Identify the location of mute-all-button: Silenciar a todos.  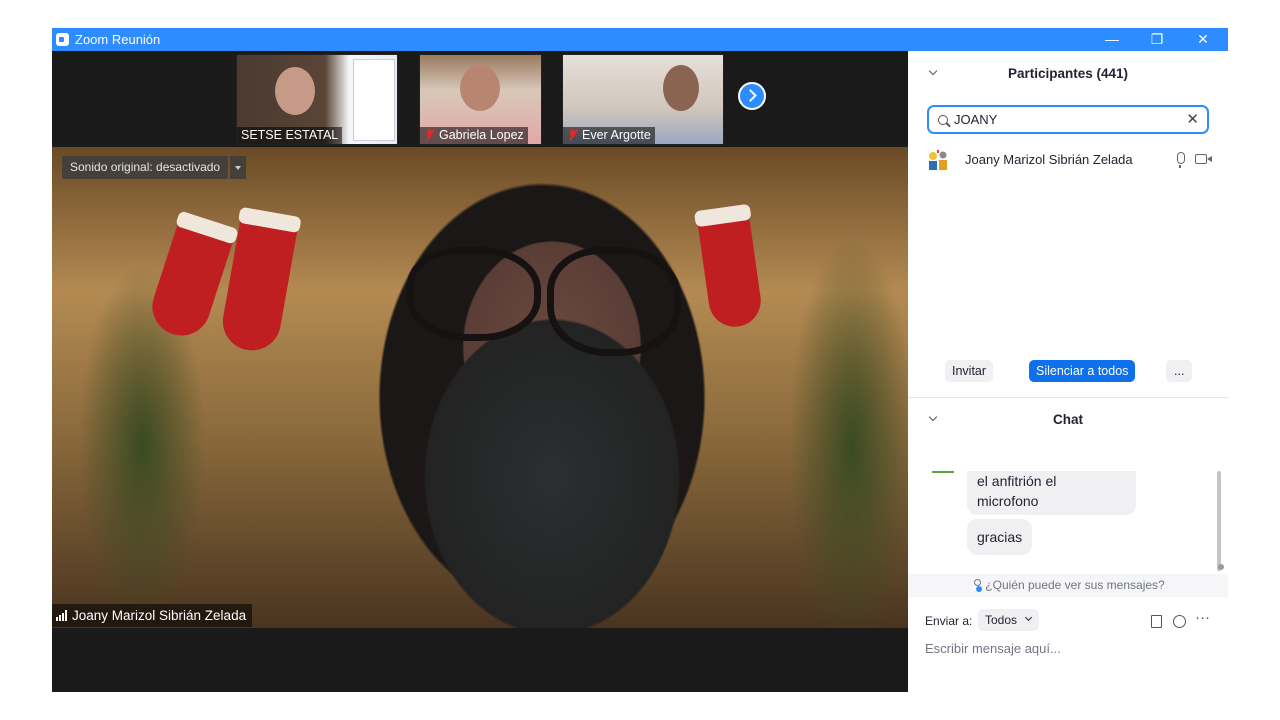
(1082, 371).